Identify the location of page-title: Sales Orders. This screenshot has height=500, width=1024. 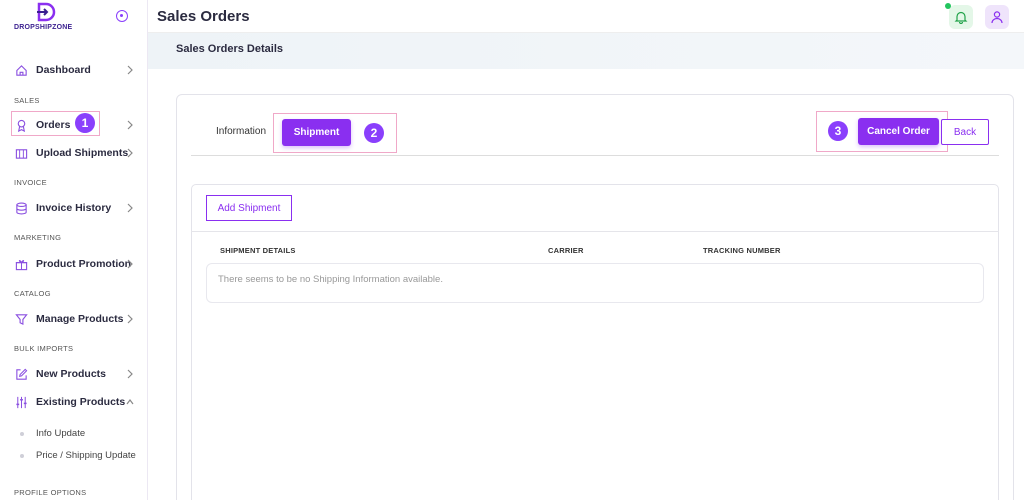
(203, 16).